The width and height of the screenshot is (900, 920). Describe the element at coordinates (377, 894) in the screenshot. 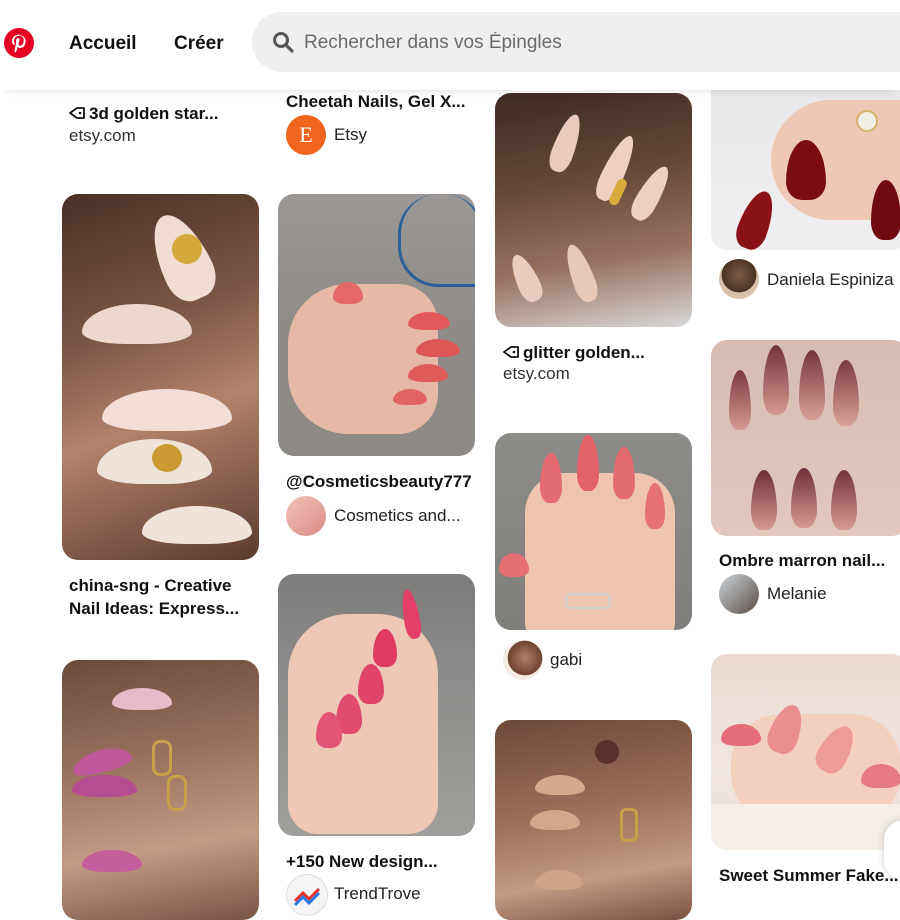

I see `author-name: TrendTrove` at that location.